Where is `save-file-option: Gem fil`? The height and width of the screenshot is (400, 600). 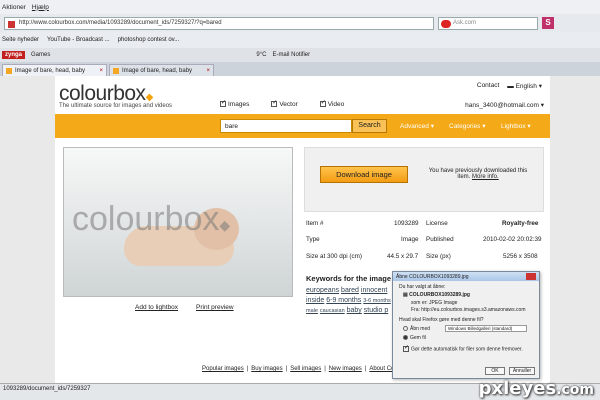
save-file-option: Gem fil is located at coordinates (414, 338).